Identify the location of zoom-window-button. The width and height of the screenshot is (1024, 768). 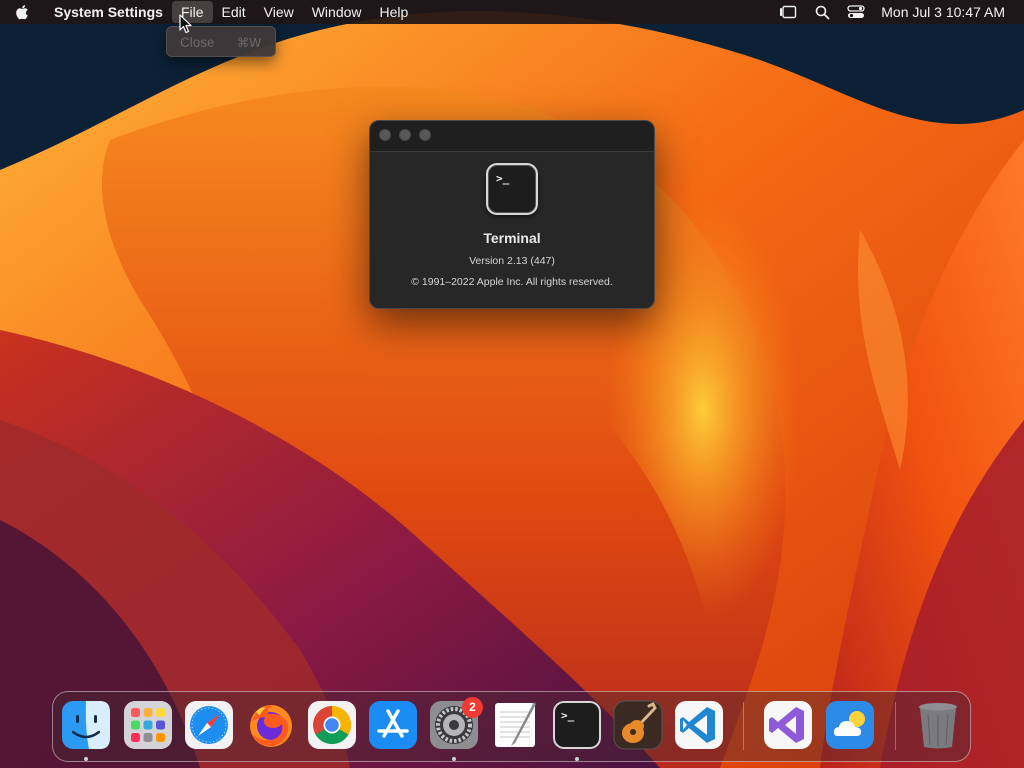
(425, 135).